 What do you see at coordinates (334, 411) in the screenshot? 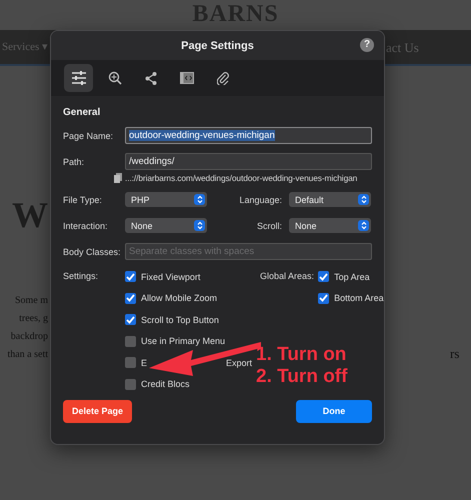
I see `done-button: Done` at bounding box center [334, 411].